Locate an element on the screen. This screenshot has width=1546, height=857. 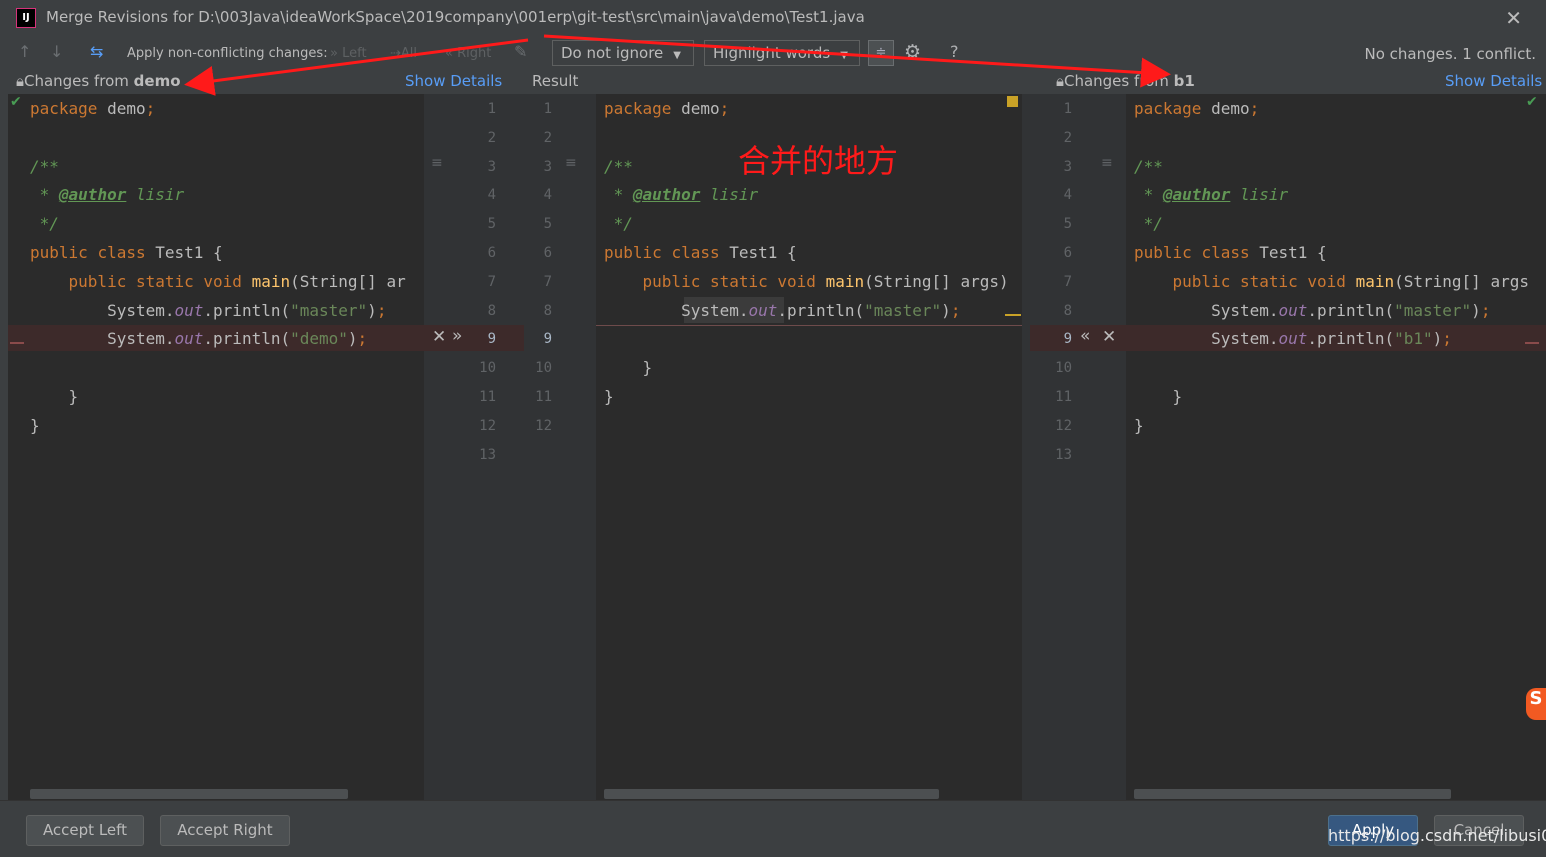
annotation-arrows is located at coordinates (677, 65).